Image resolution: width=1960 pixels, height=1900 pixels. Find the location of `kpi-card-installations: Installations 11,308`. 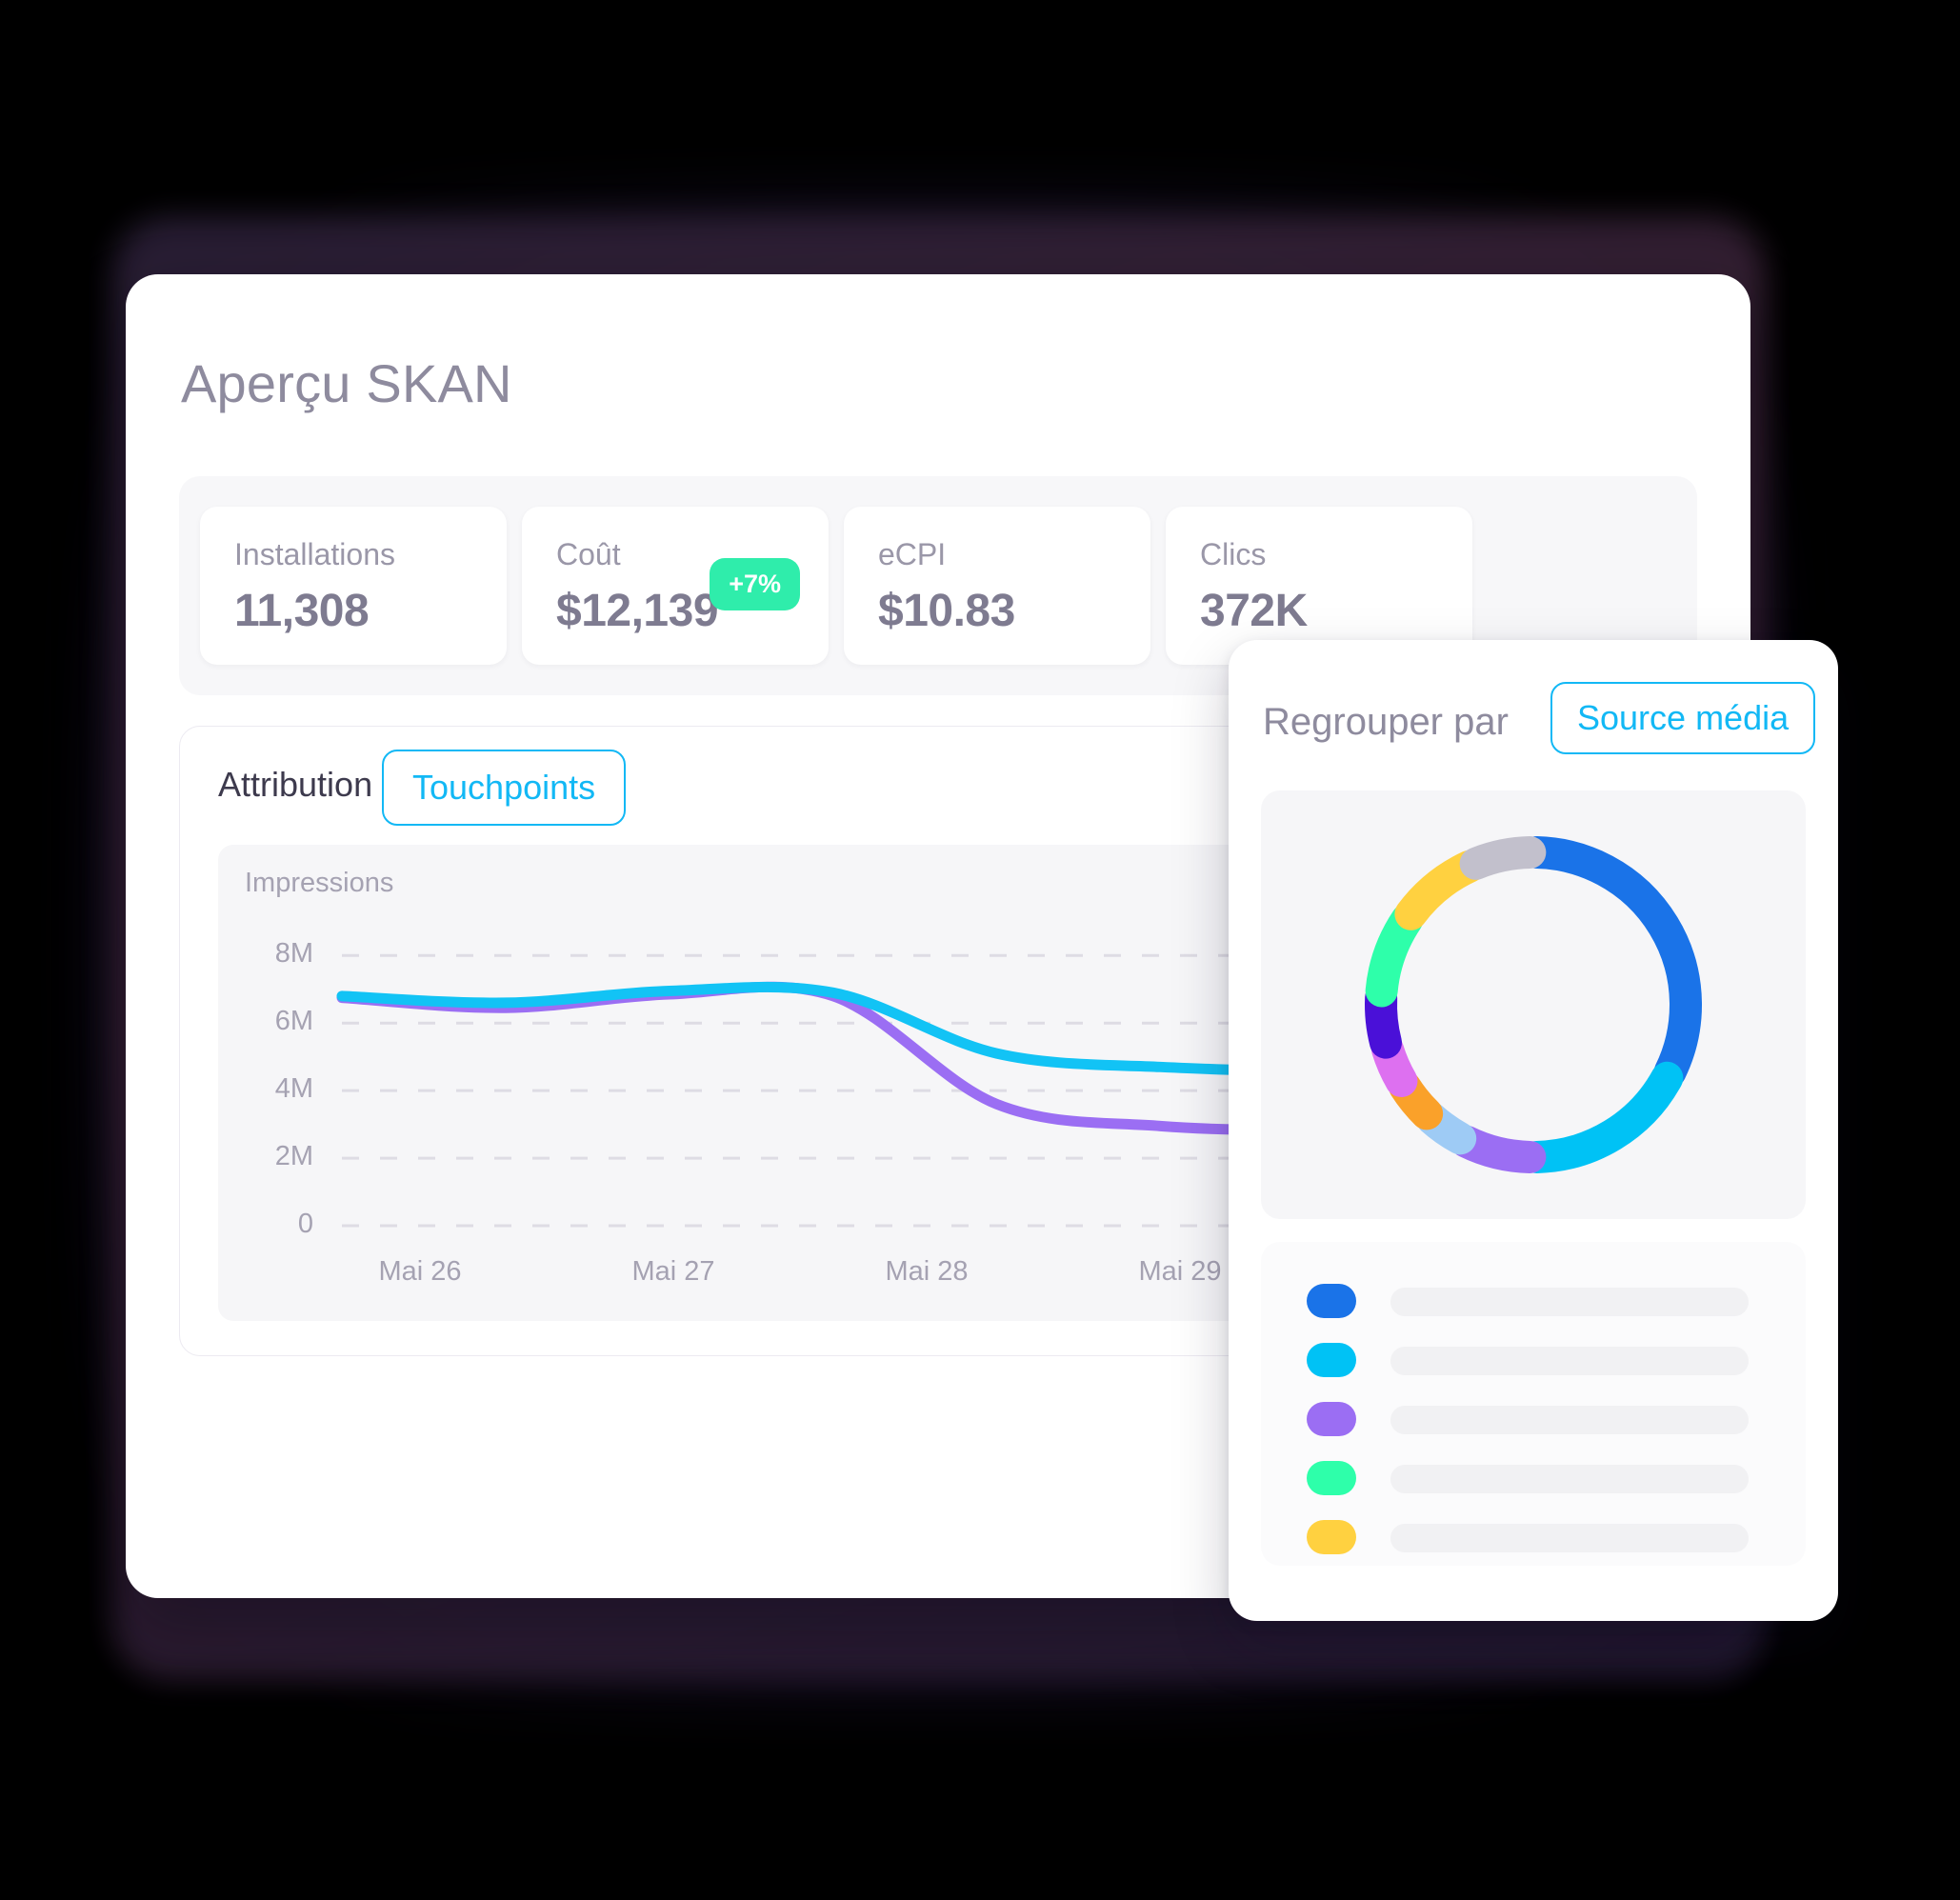

kpi-card-installations: Installations 11,308 is located at coordinates (353, 586).